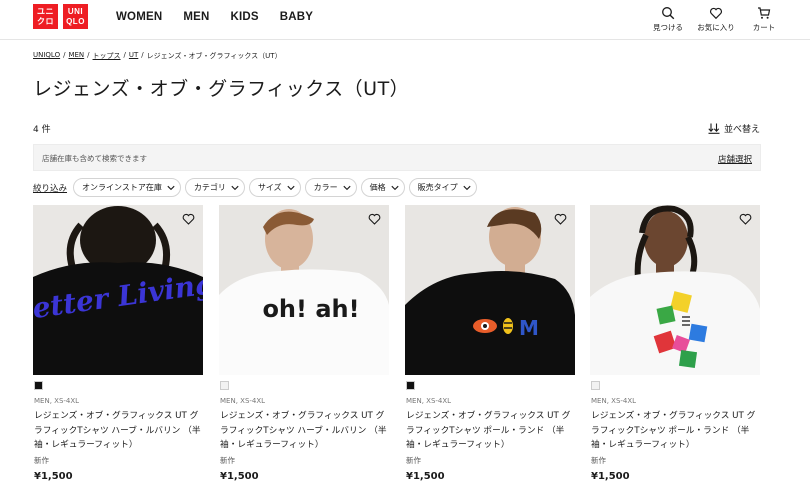 The image size is (810, 491). Describe the element at coordinates (107, 56) in the screenshot. I see `breadcrumb-tops: トップス` at that location.